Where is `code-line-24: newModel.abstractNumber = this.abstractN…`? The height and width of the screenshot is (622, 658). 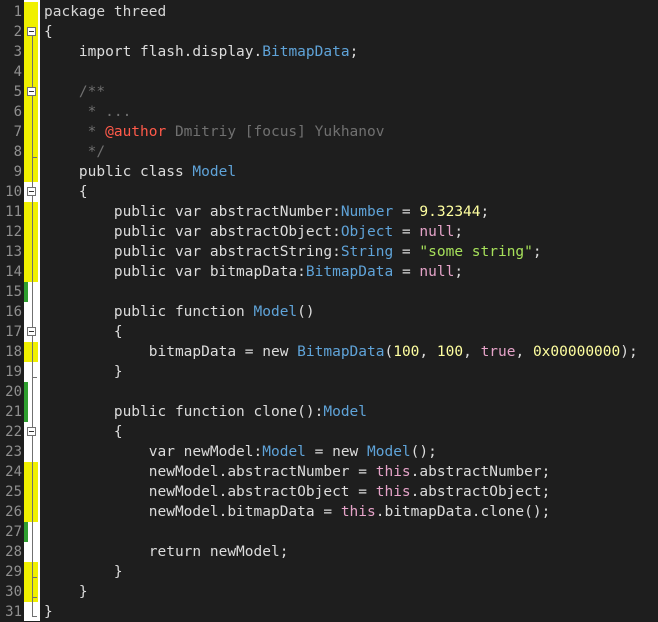
code-line-24: newModel.abstractNumber = this.abstractN… is located at coordinates (297, 472).